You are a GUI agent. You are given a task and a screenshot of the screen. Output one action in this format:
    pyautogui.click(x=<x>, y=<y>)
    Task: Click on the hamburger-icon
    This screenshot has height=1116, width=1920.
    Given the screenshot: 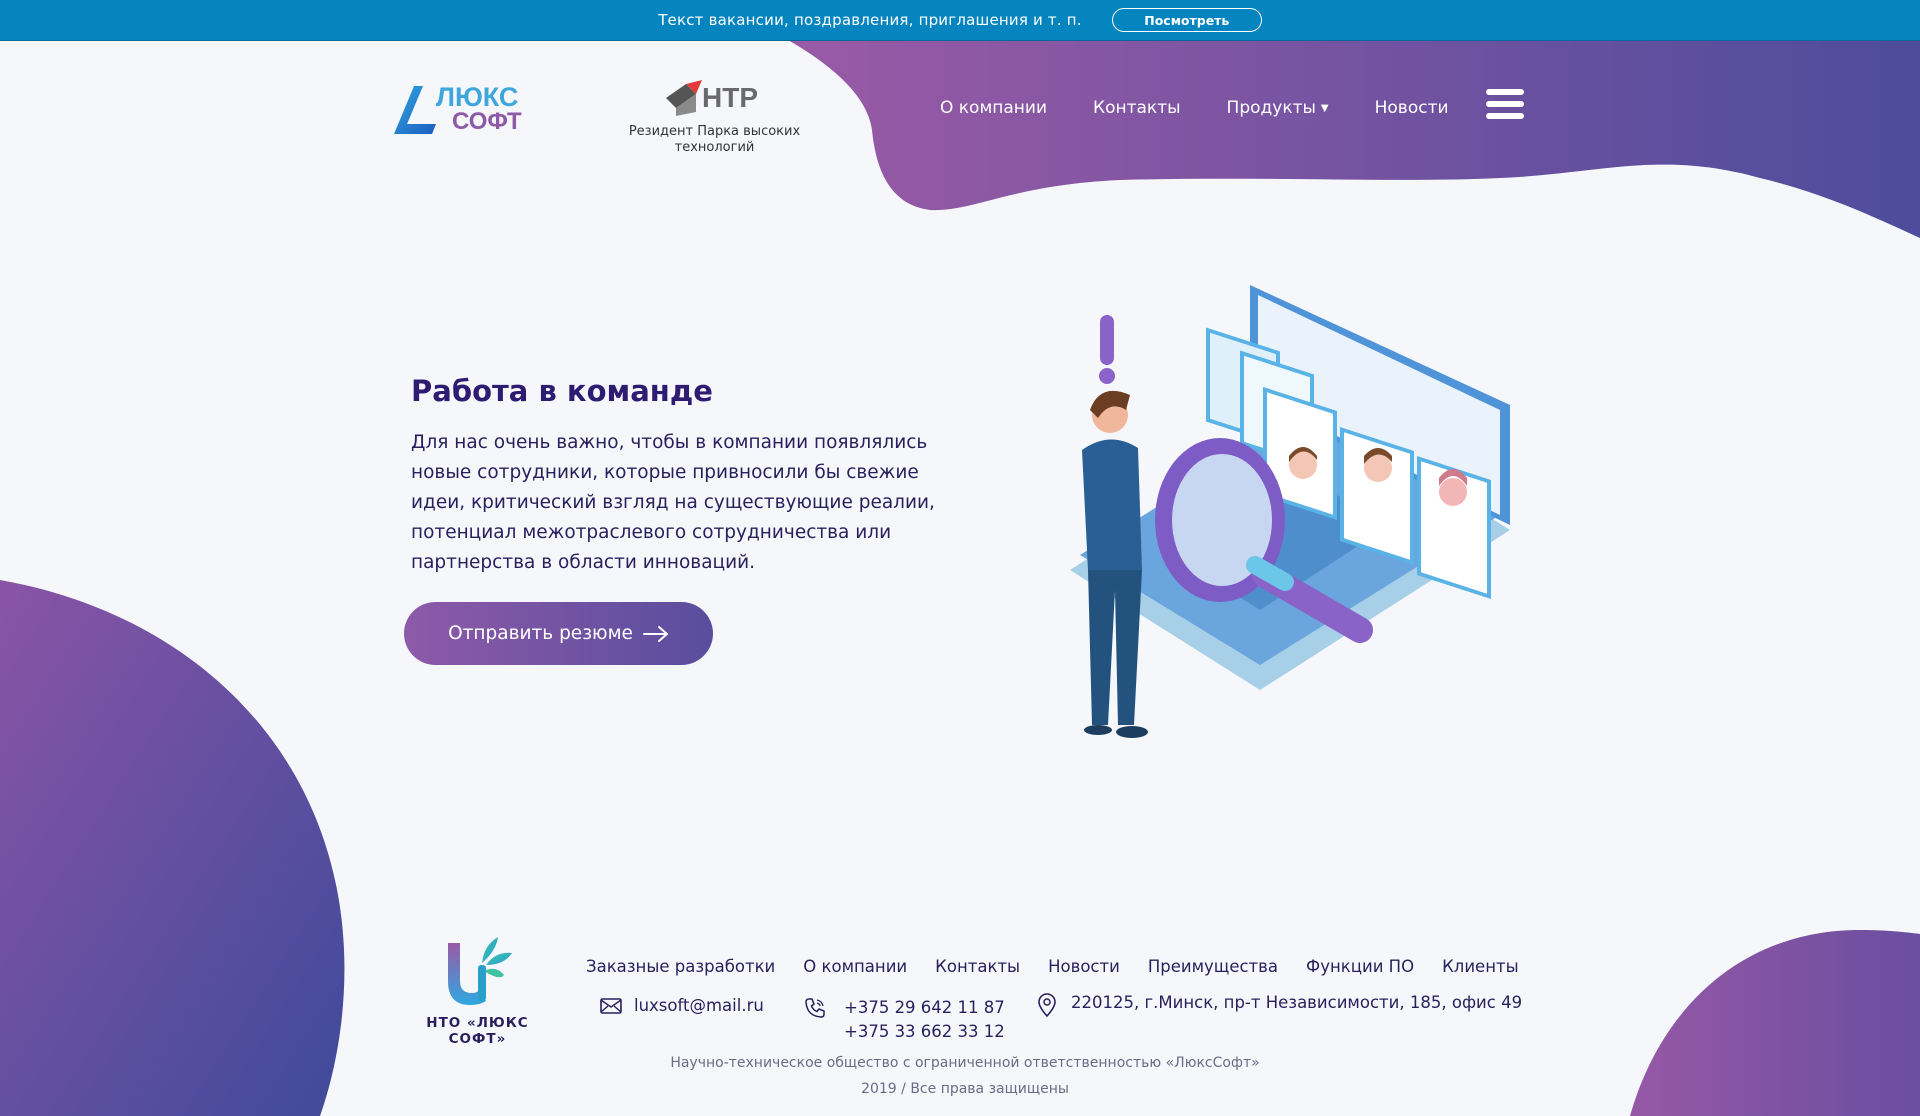 What is the action you would take?
    pyautogui.click(x=1505, y=106)
    